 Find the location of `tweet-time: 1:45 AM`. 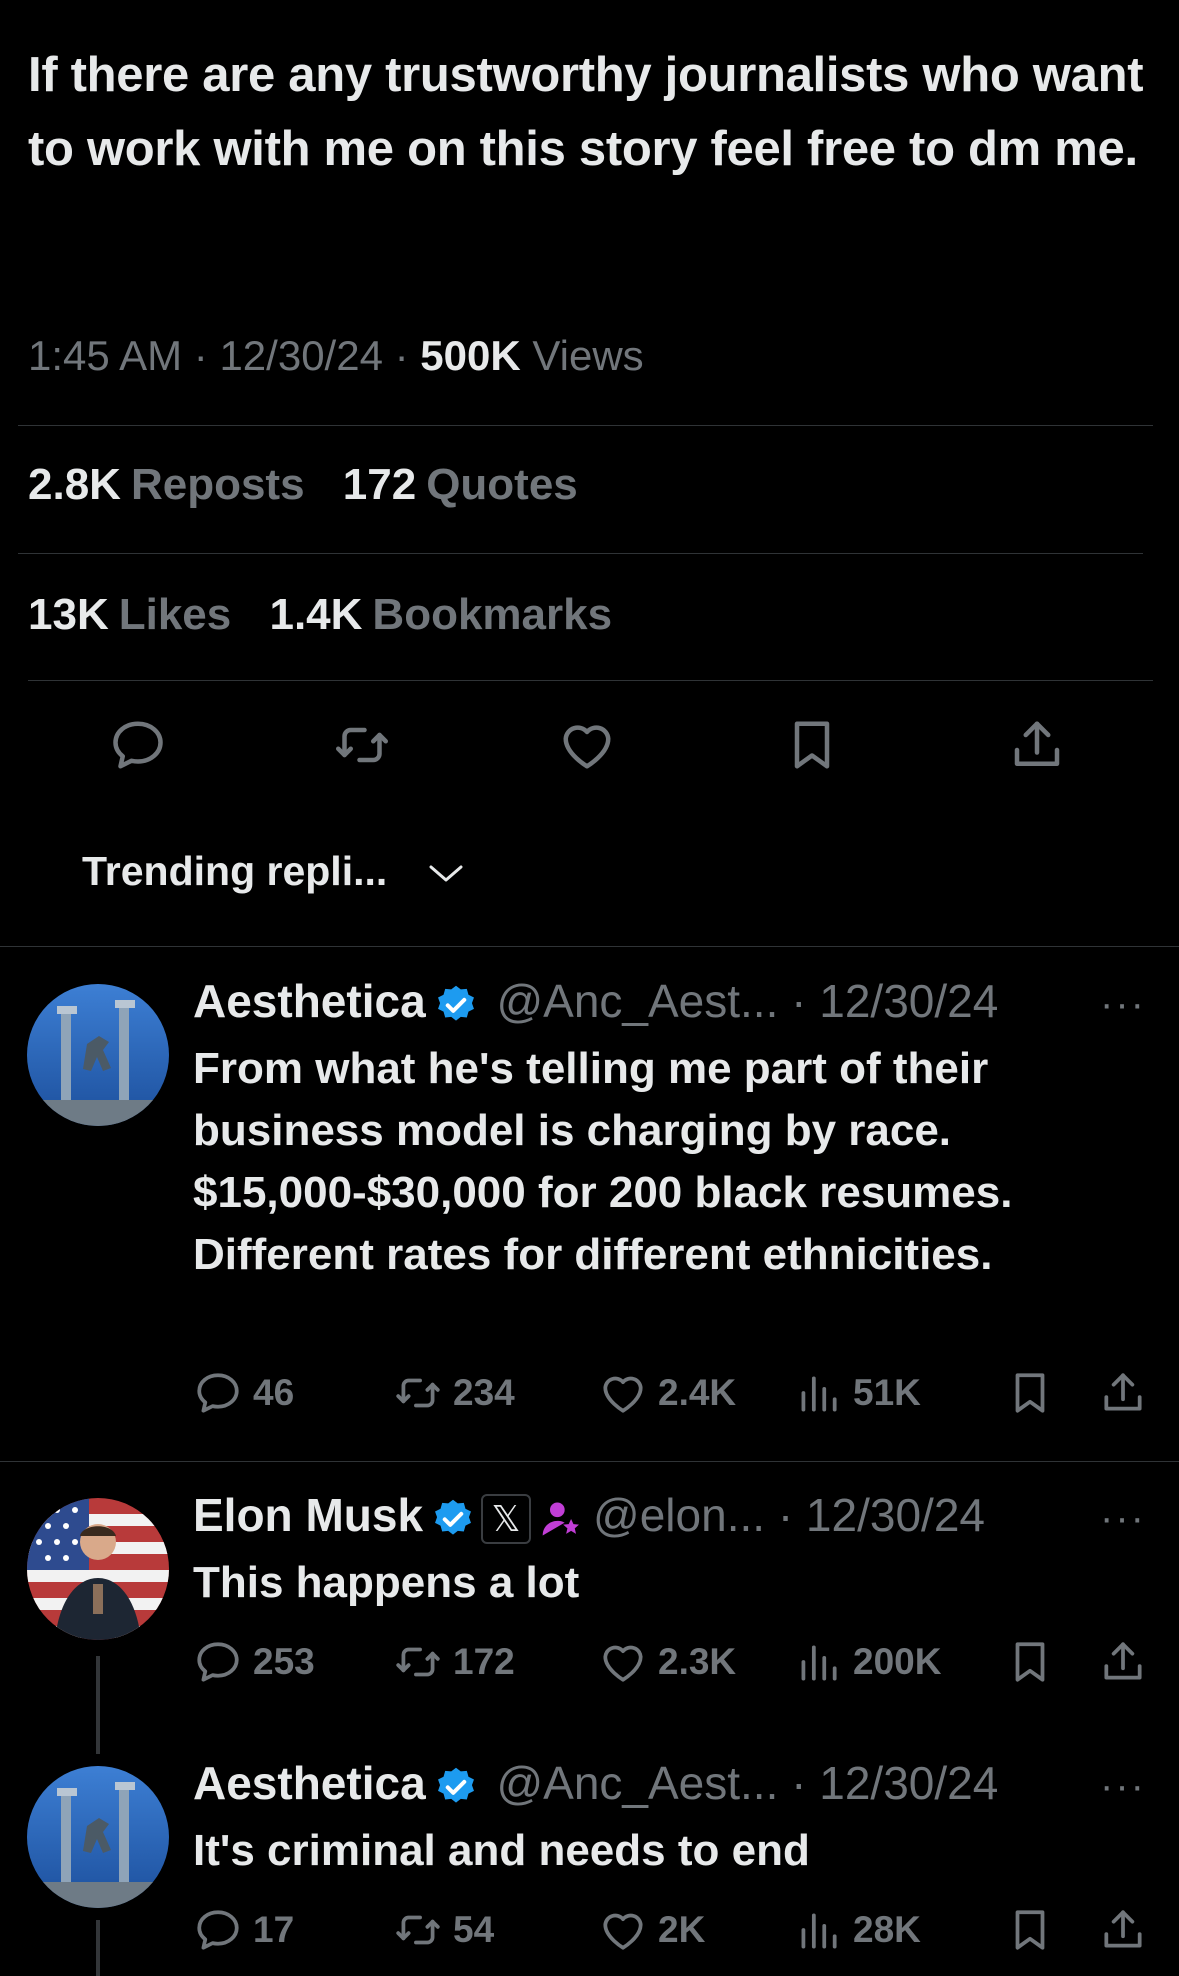

tweet-time: 1:45 AM is located at coordinates (105, 355).